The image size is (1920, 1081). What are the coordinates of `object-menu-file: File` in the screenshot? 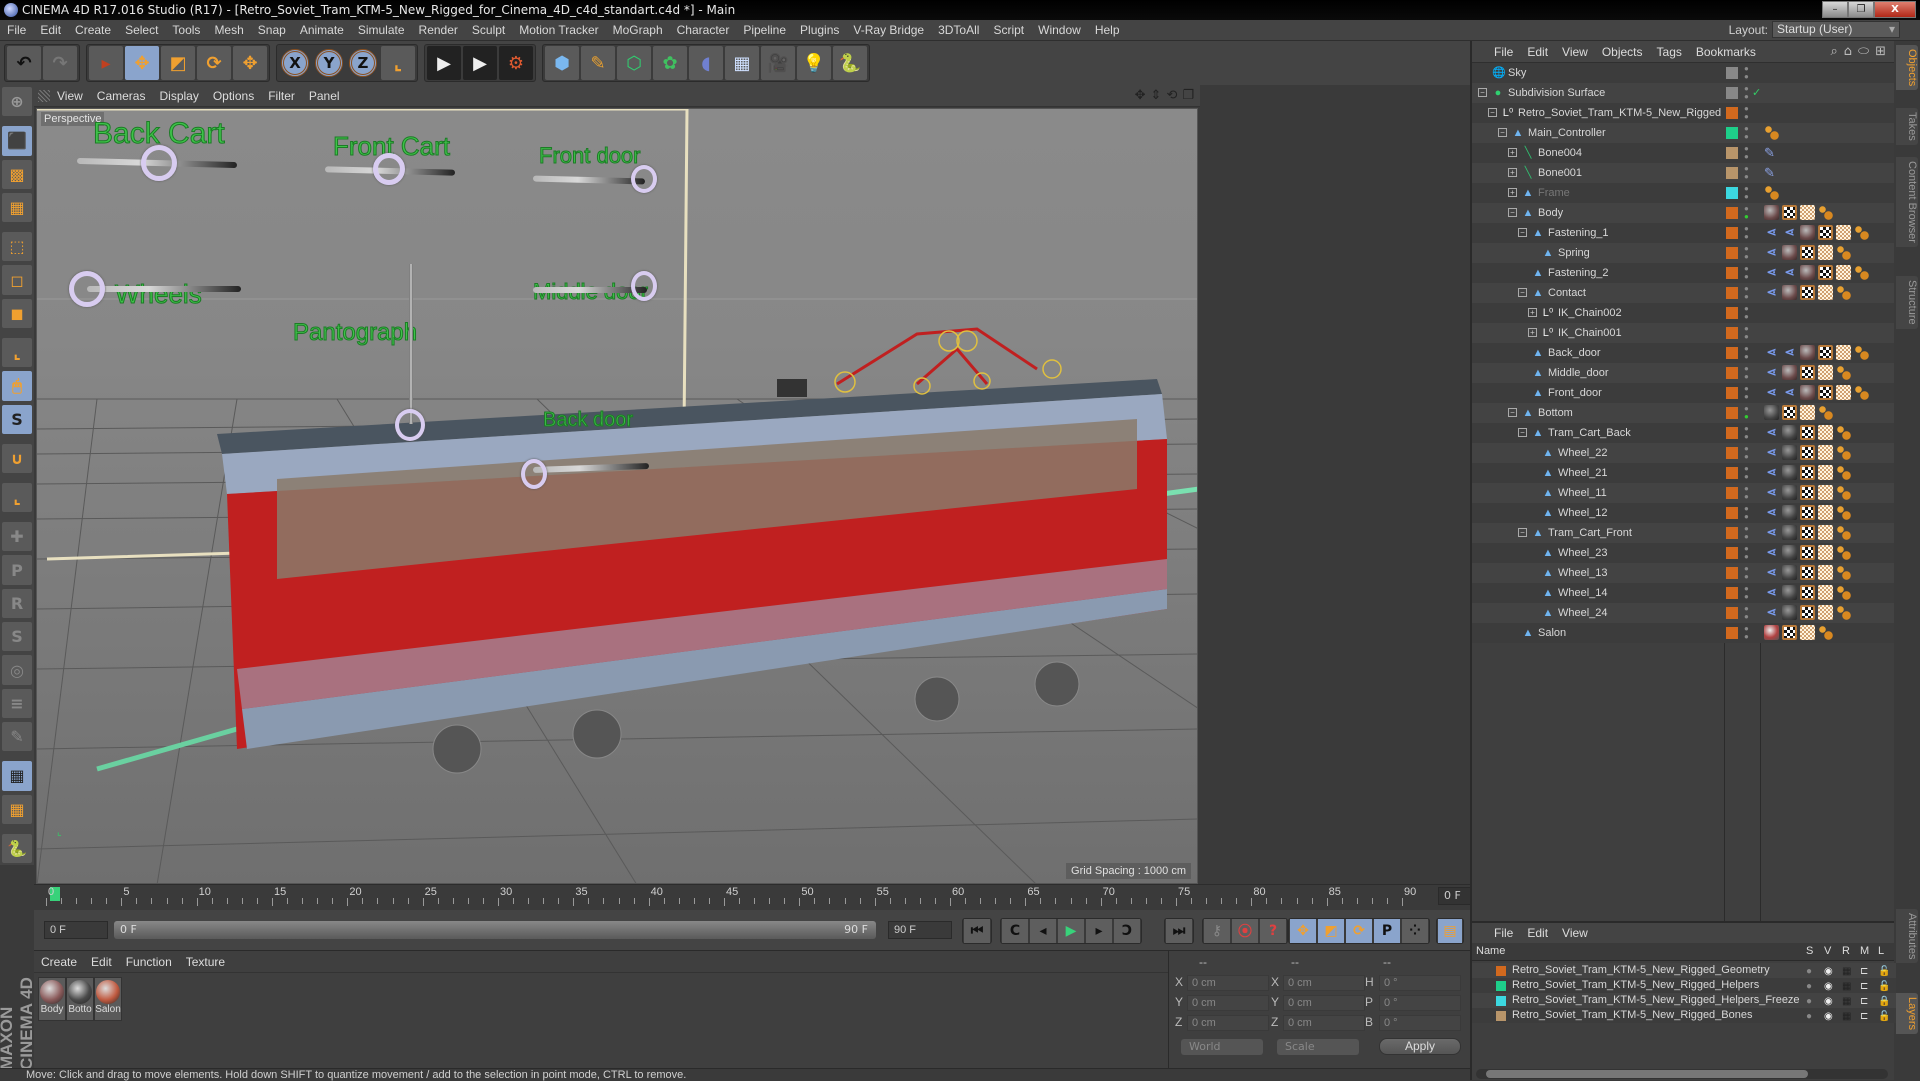 It's located at (1496, 52).